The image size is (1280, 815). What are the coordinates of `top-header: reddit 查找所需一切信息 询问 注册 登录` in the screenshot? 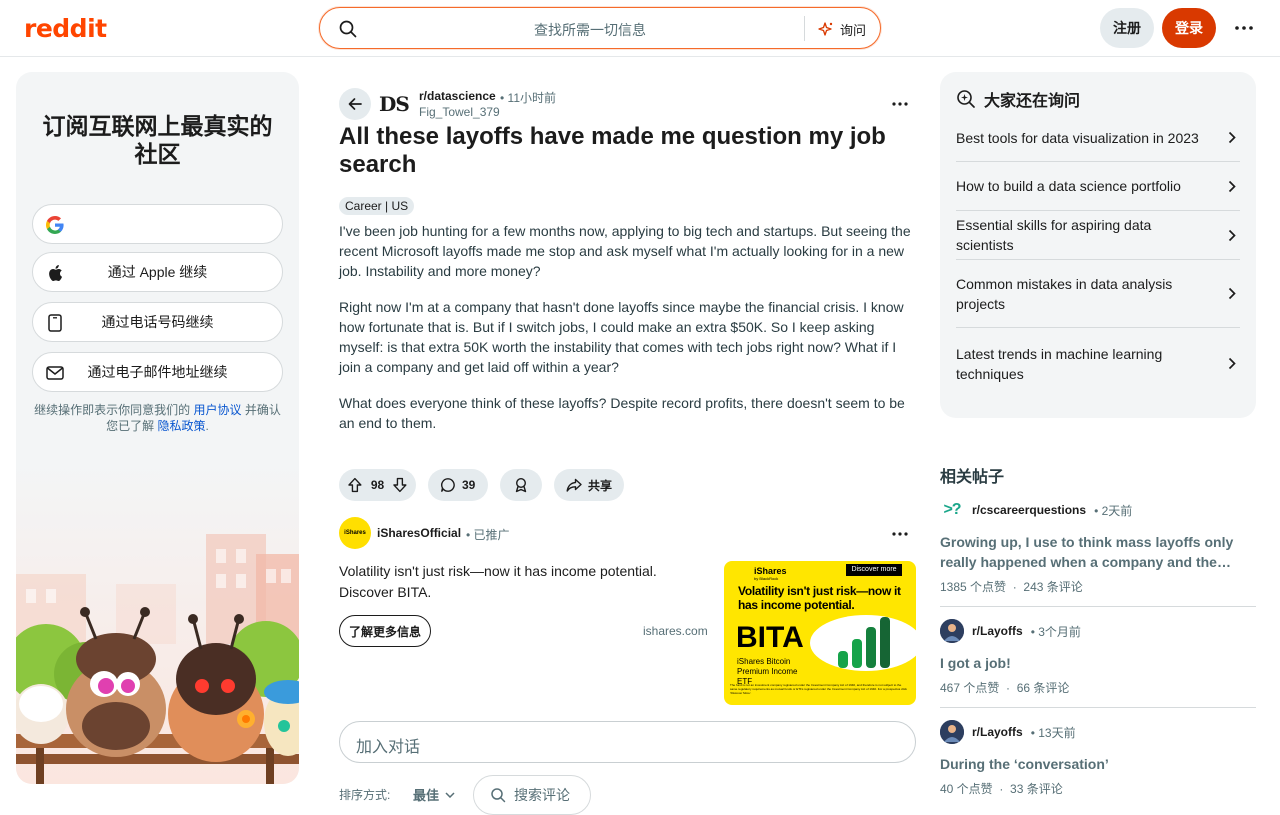 It's located at (640, 28).